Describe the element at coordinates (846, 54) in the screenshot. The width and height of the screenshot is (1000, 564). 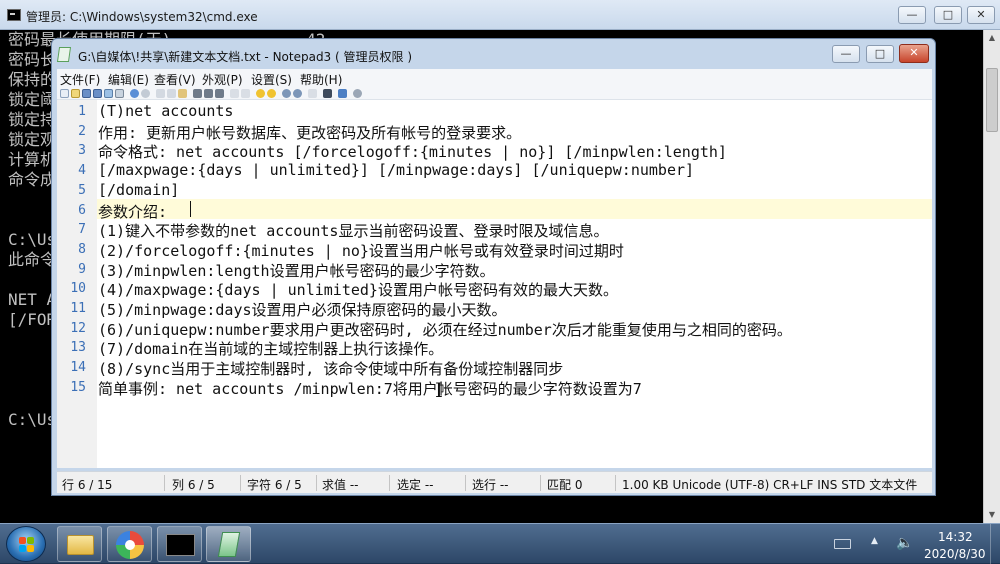
I see `notepad3-minimize-button: —` at that location.